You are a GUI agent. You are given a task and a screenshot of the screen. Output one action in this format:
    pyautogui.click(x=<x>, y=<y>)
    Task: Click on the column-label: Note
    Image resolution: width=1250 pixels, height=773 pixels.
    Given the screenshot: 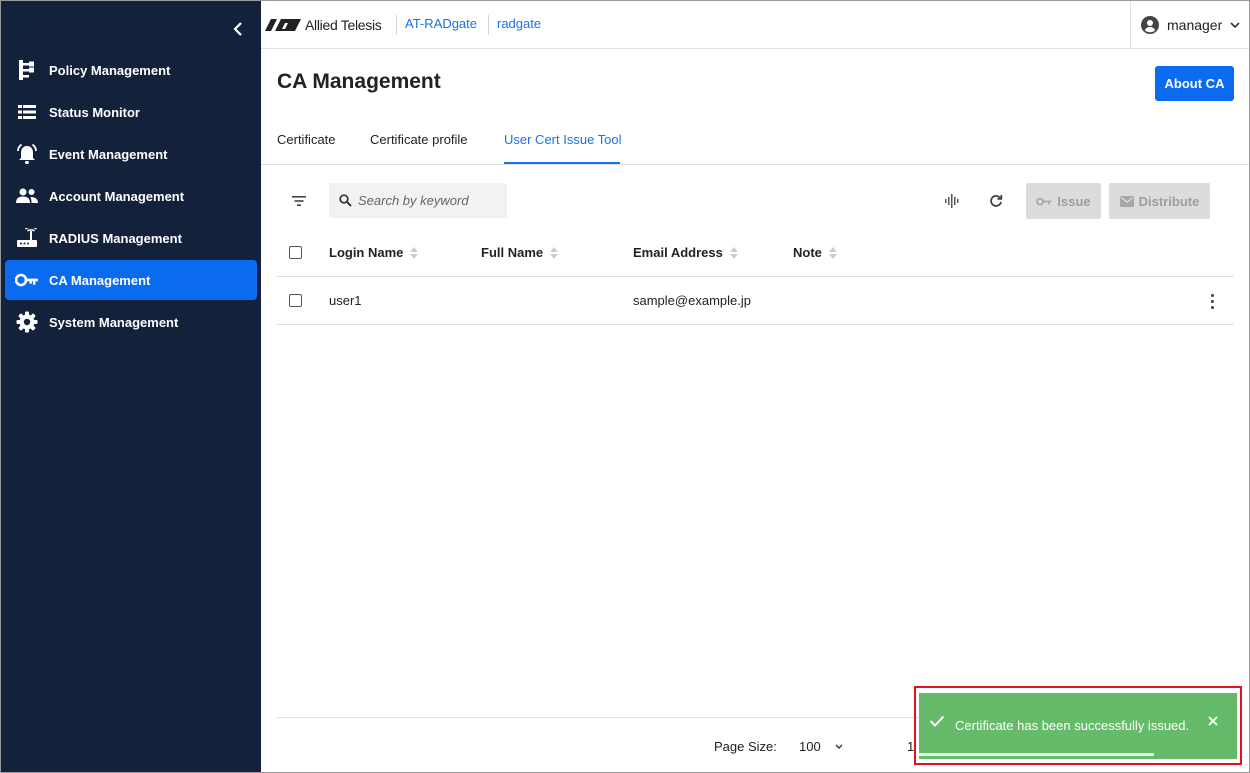 What is the action you would take?
    pyautogui.click(x=807, y=252)
    